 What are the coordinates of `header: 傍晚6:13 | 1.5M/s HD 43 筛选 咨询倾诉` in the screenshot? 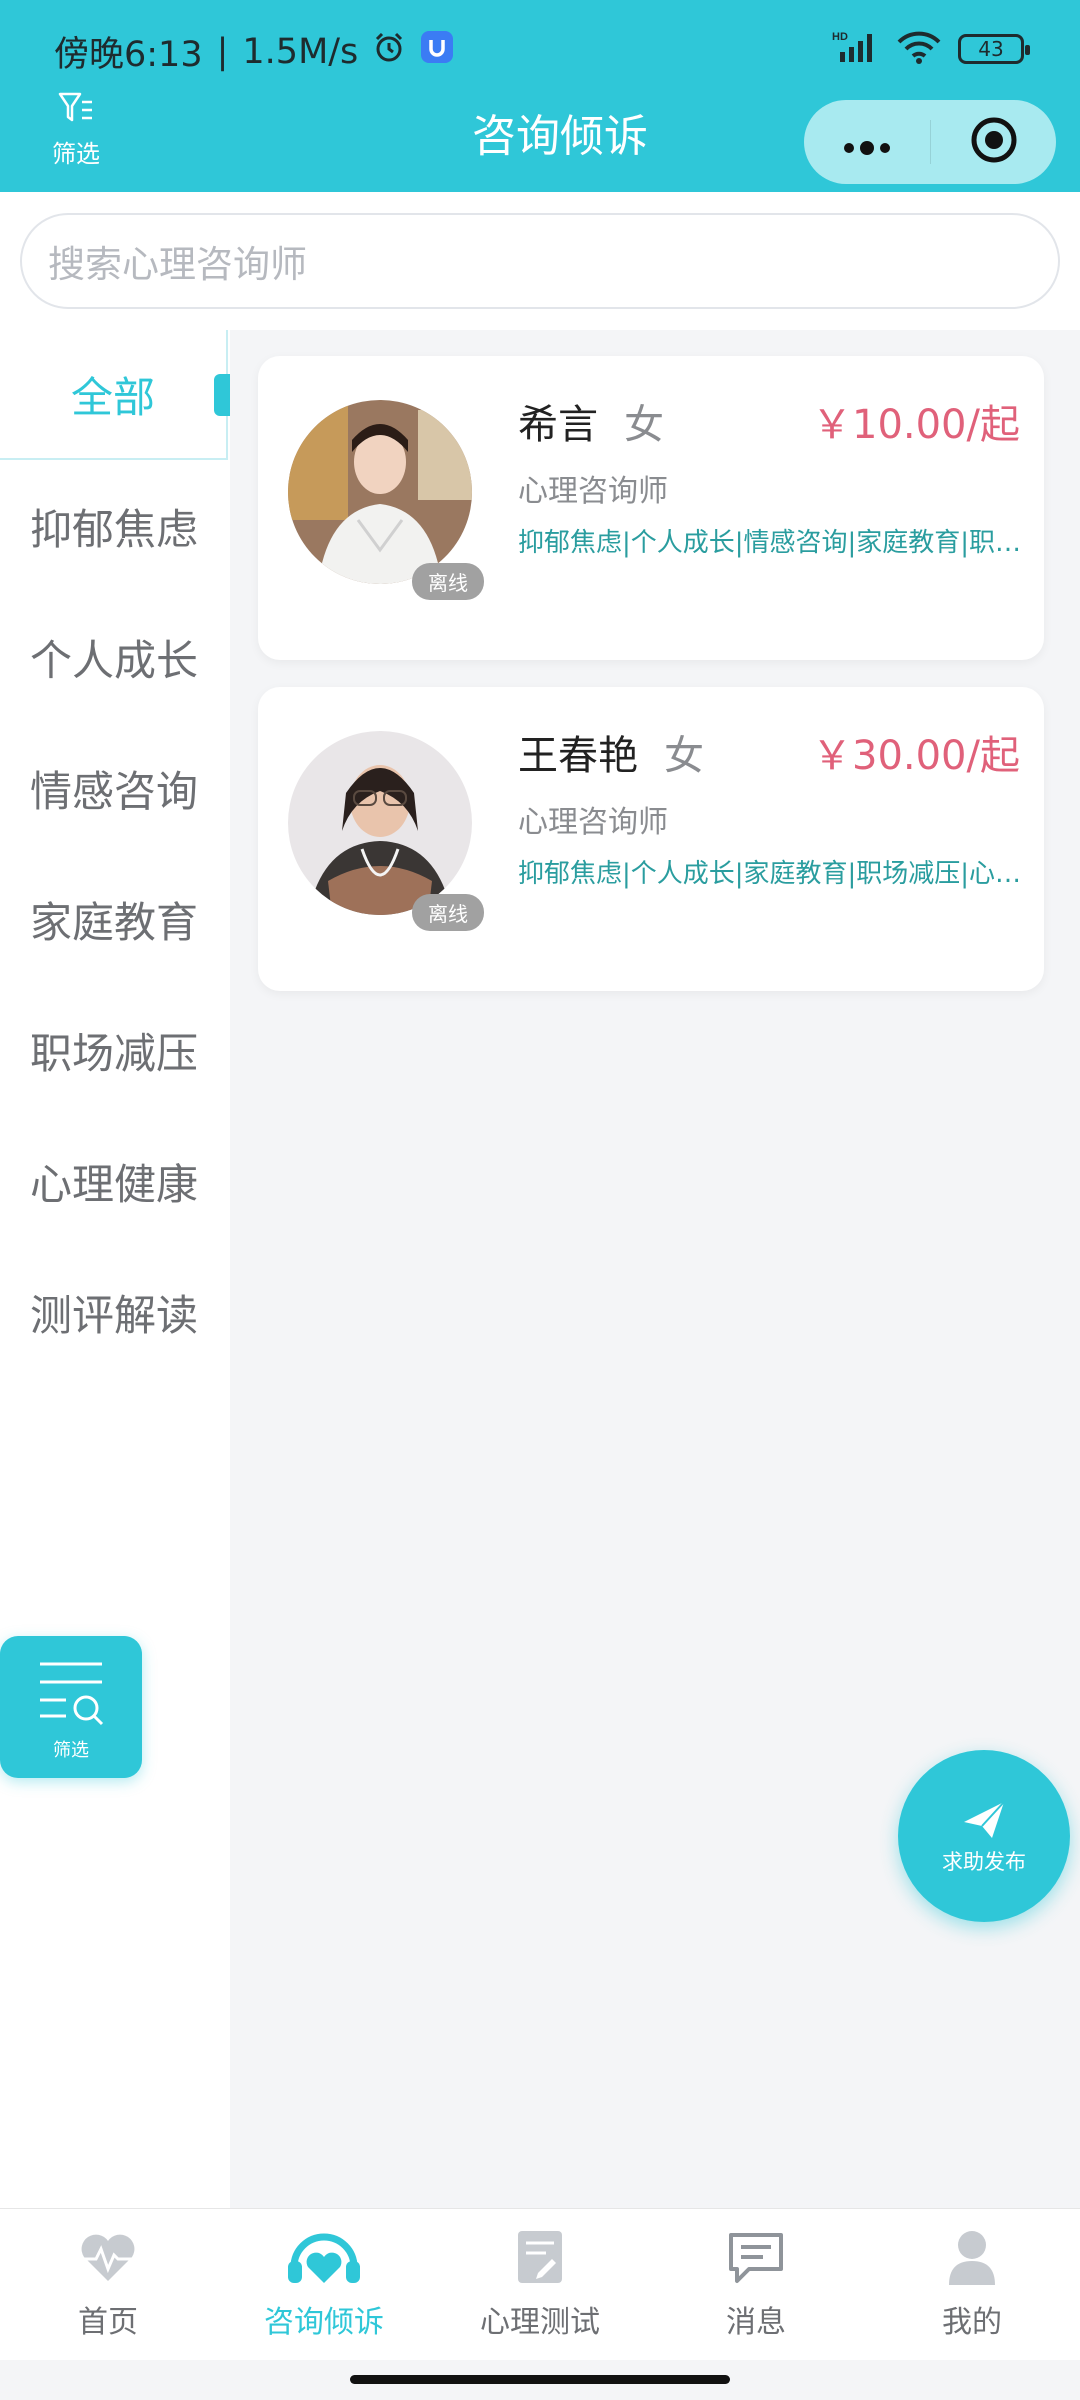 It's located at (540, 96).